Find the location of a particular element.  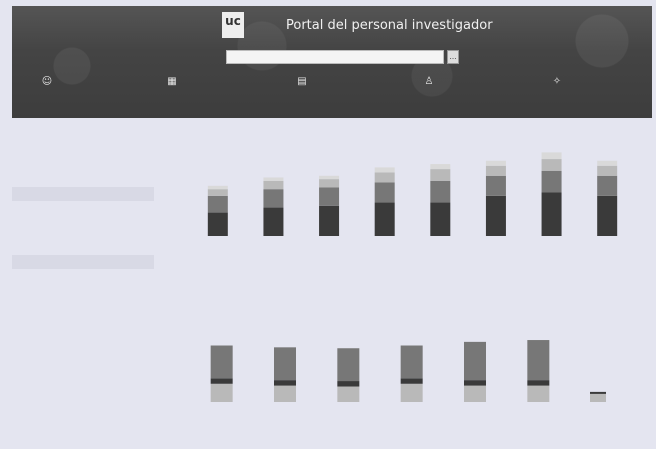

chart2-extra-bar is located at coordinates (598, 397).